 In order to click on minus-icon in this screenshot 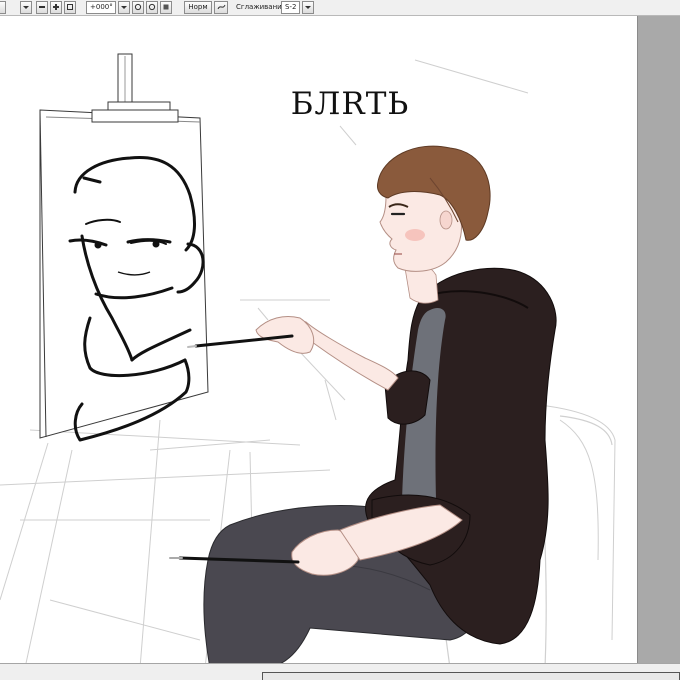, I will do `click(42, 7)`.